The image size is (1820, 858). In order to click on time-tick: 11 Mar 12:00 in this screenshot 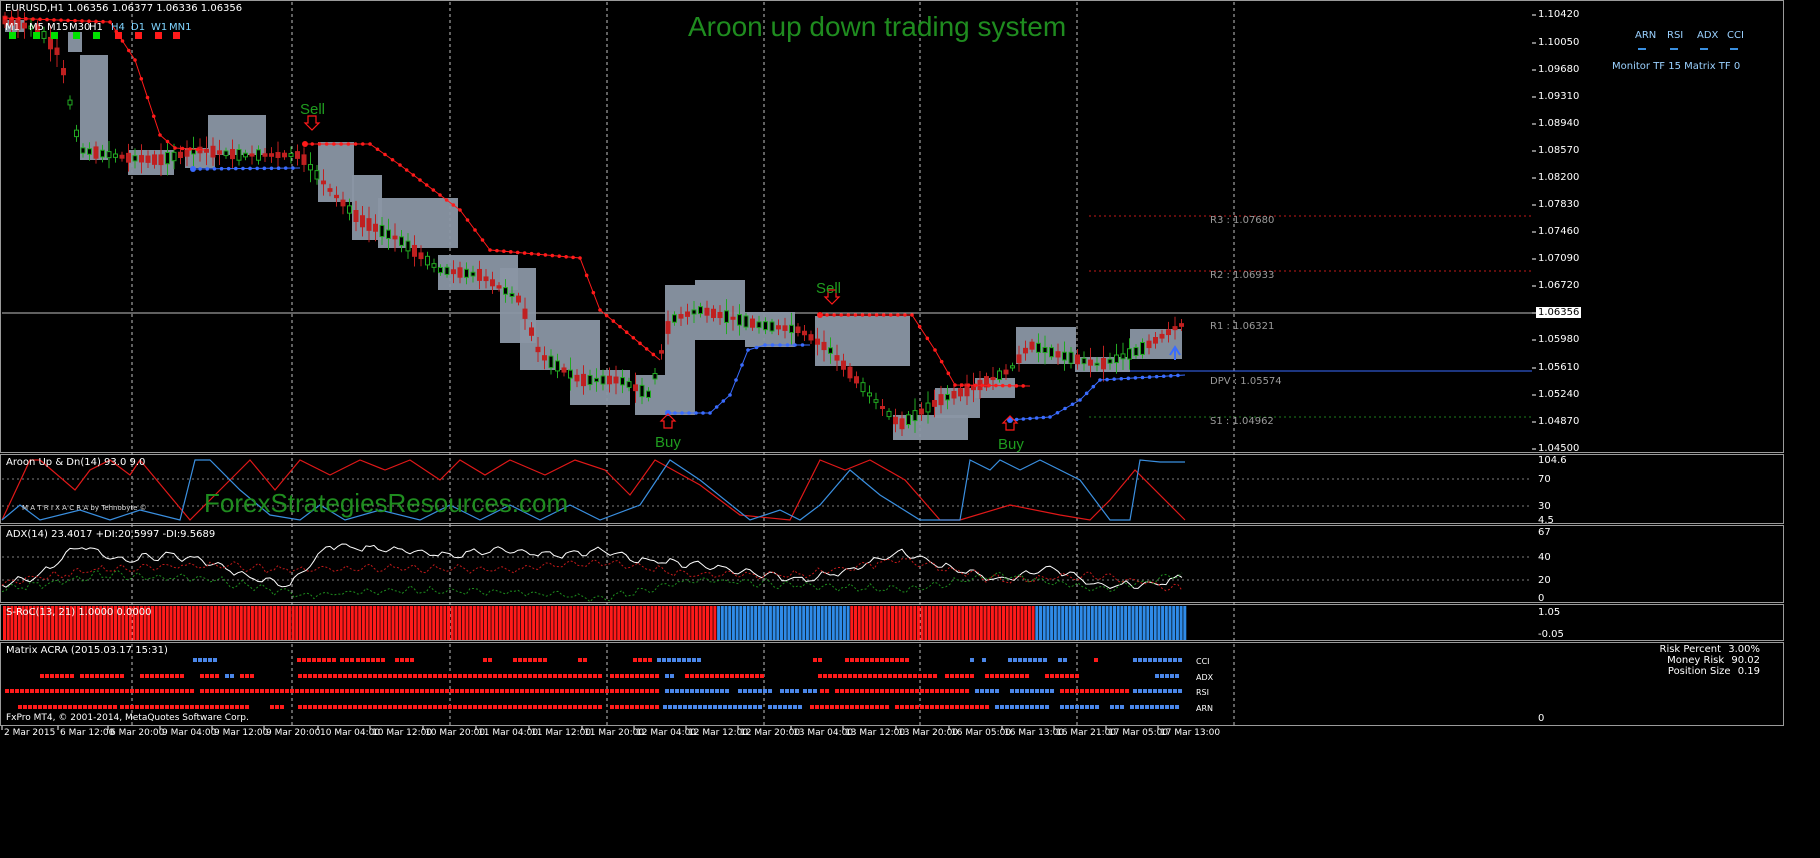, I will do `click(561, 733)`.